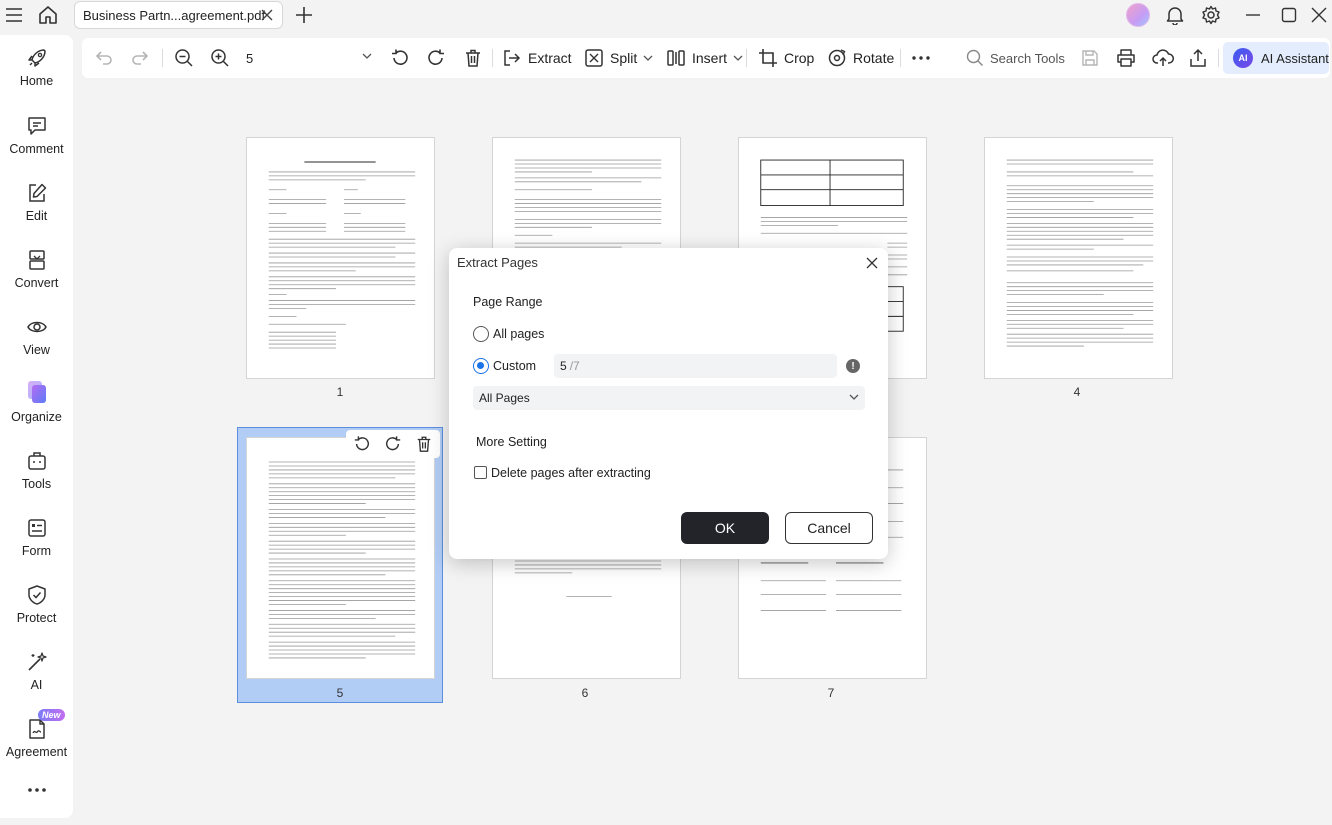  What do you see at coordinates (362, 444) in the screenshot?
I see `page-rotate-left-button` at bounding box center [362, 444].